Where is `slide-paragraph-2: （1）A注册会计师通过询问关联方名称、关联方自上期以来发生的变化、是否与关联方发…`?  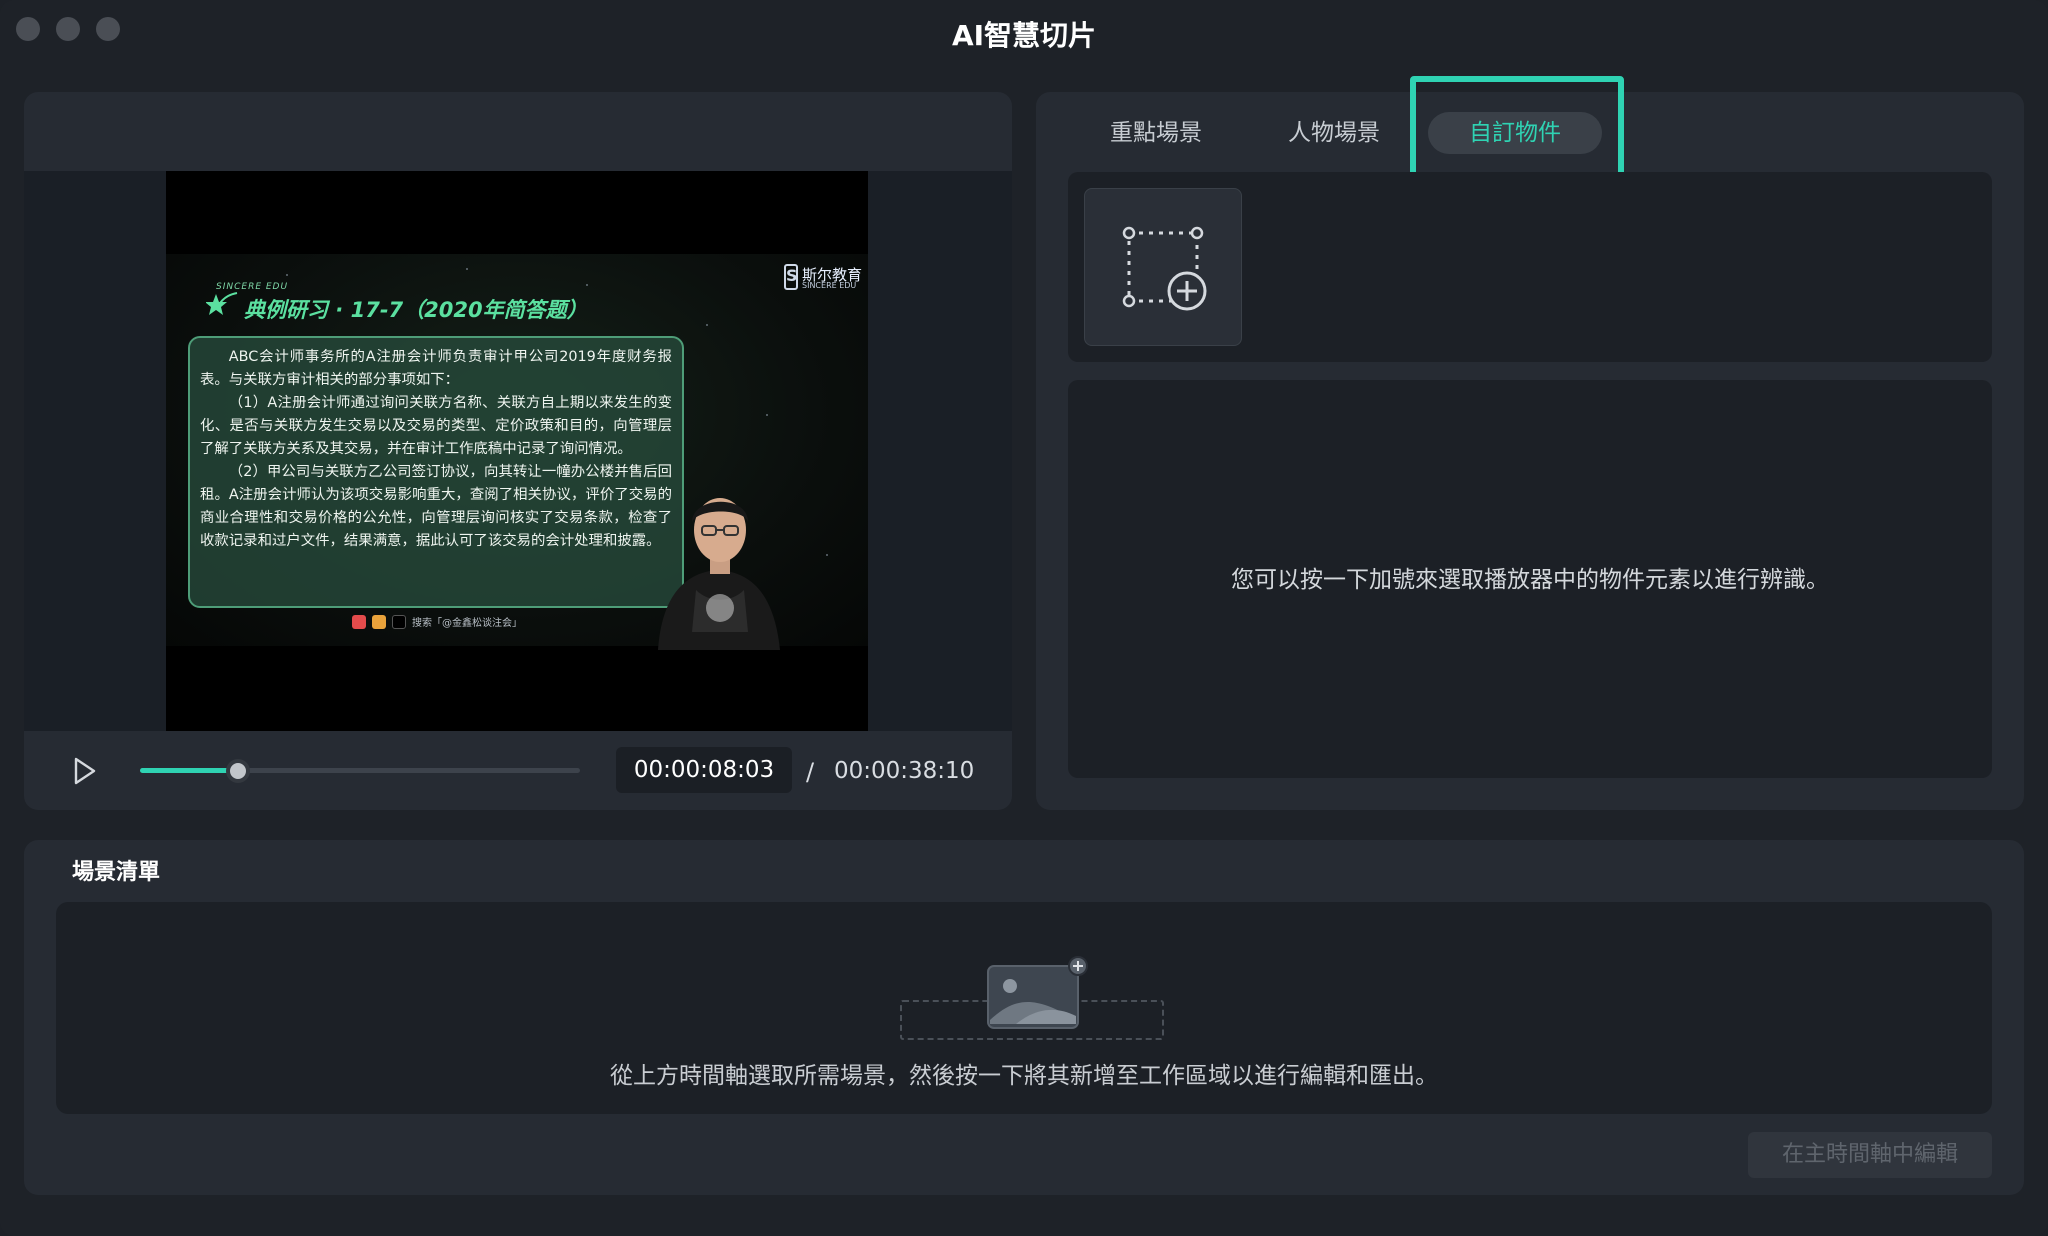
slide-paragraph-2: （1）A注册会计师通过询问关联方名称、关联方自上期以来发生的变化、是否与关联方发… is located at coordinates (436, 426).